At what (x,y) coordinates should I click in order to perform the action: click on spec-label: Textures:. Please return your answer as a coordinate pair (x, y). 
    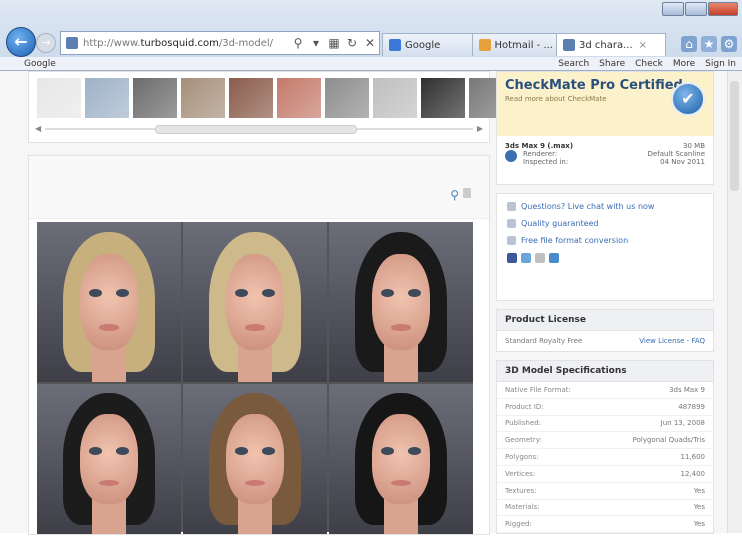
    Looking at the image, I should click on (521, 490).